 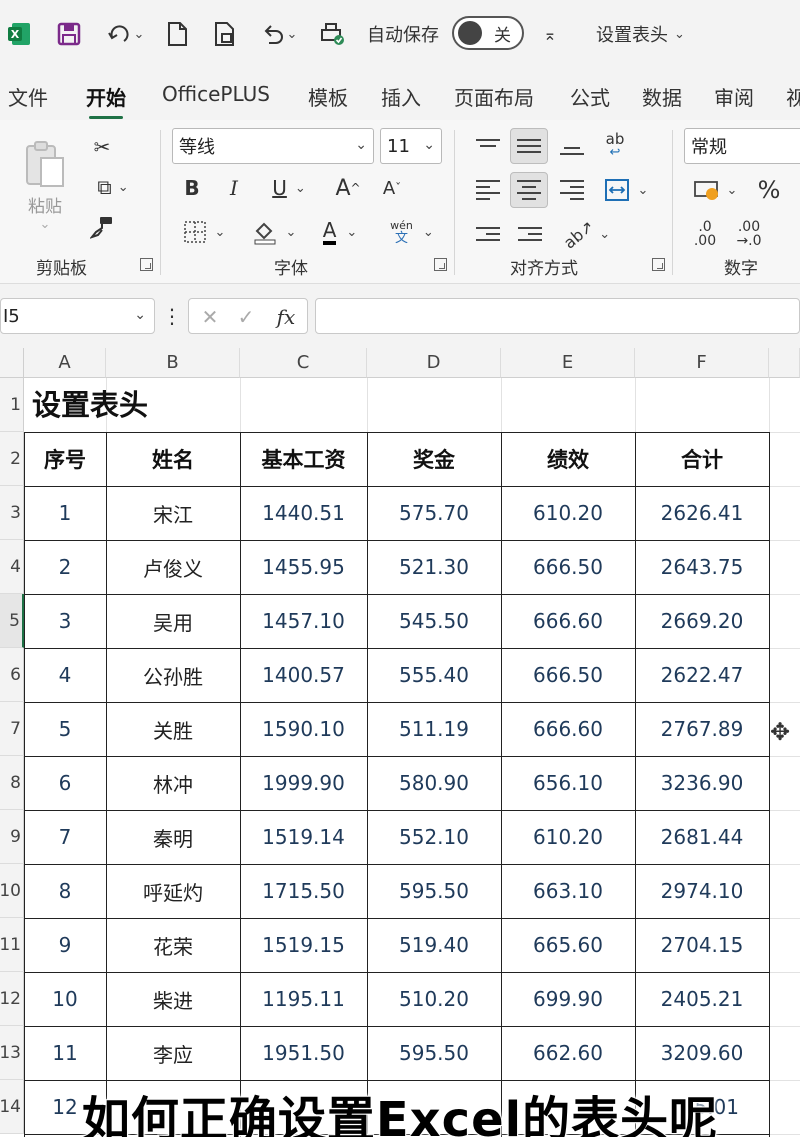 I want to click on table-header-cell: 绩效, so click(x=568, y=459).